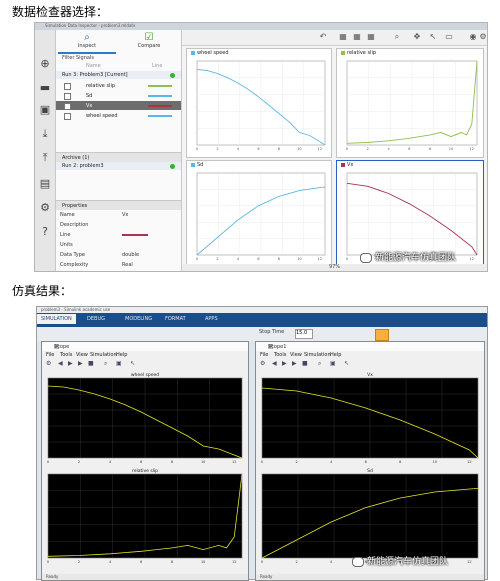 The height and width of the screenshot is (581, 500). What do you see at coordinates (118, 75) in the screenshot?
I see `run-current-row: Run 3: Problem3 [Current]` at bounding box center [118, 75].